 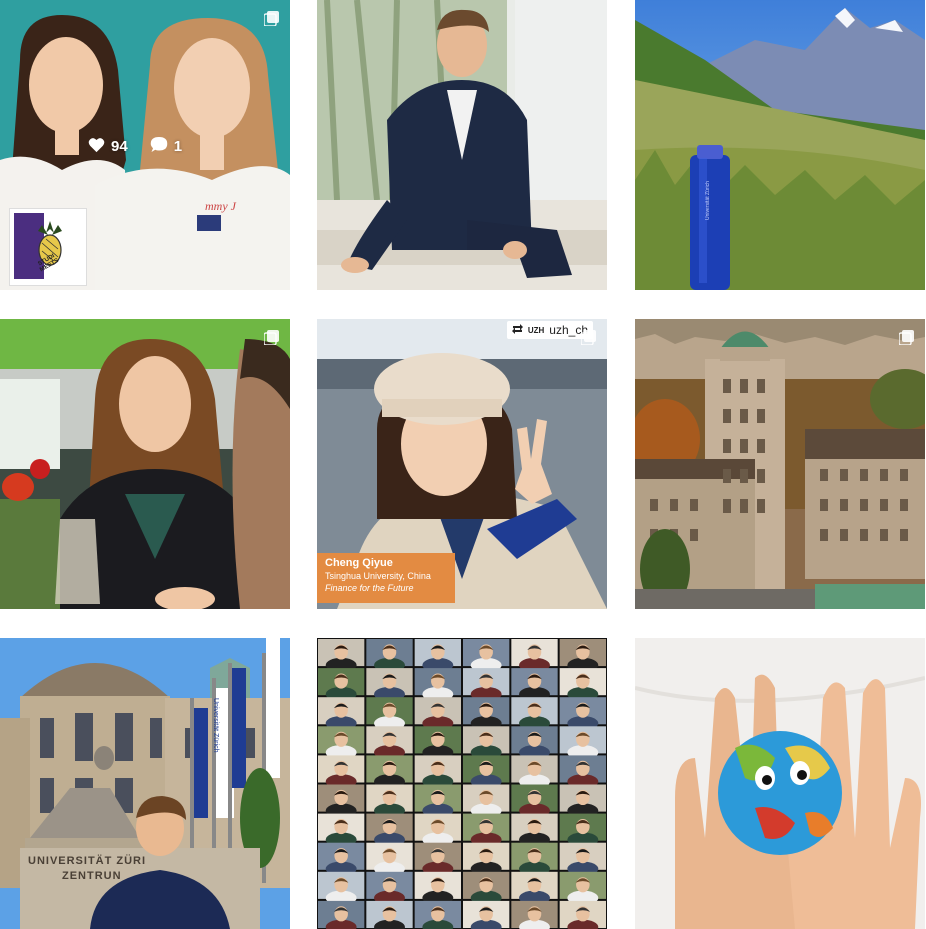 What do you see at coordinates (517, 330) in the screenshot?
I see `repost-icon` at bounding box center [517, 330].